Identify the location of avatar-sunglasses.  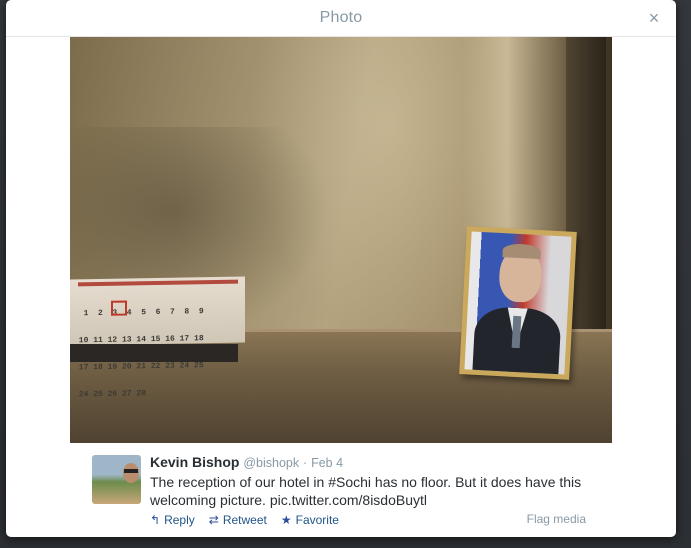
(131, 471).